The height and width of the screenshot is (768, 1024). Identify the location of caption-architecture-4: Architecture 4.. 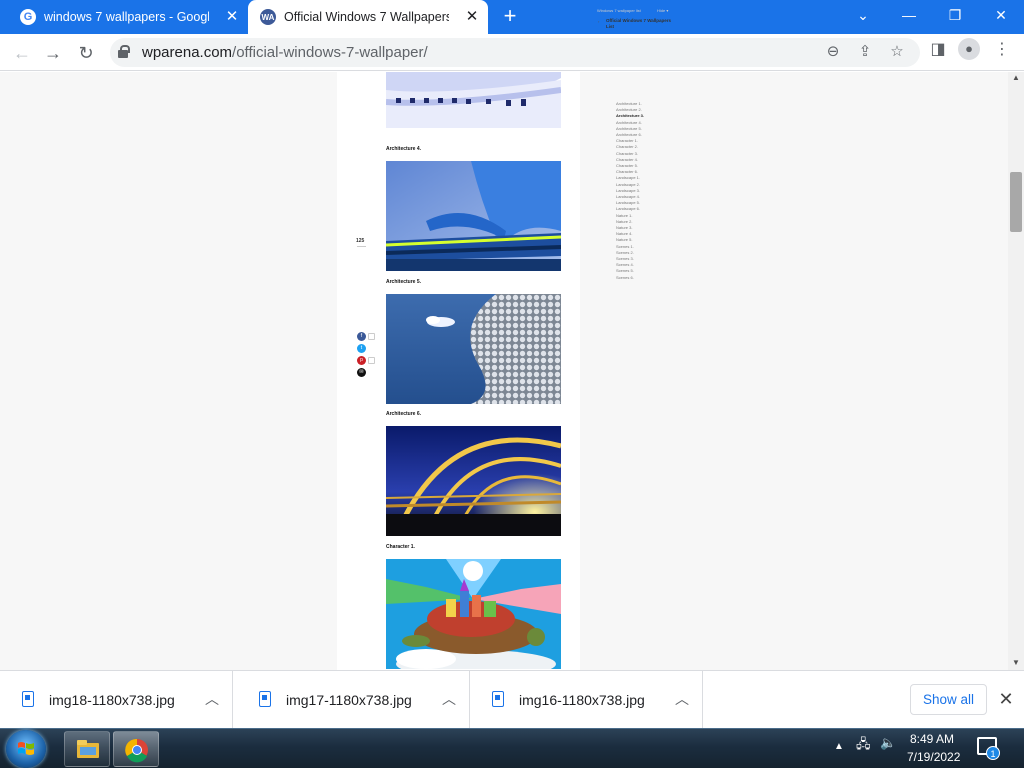
(404, 149).